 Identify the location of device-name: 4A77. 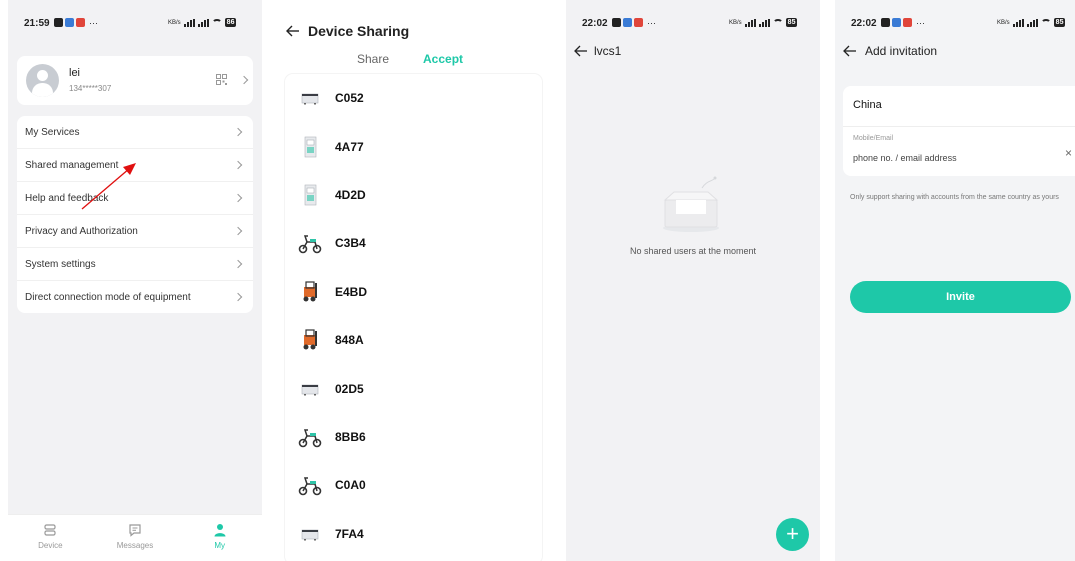
(349, 146).